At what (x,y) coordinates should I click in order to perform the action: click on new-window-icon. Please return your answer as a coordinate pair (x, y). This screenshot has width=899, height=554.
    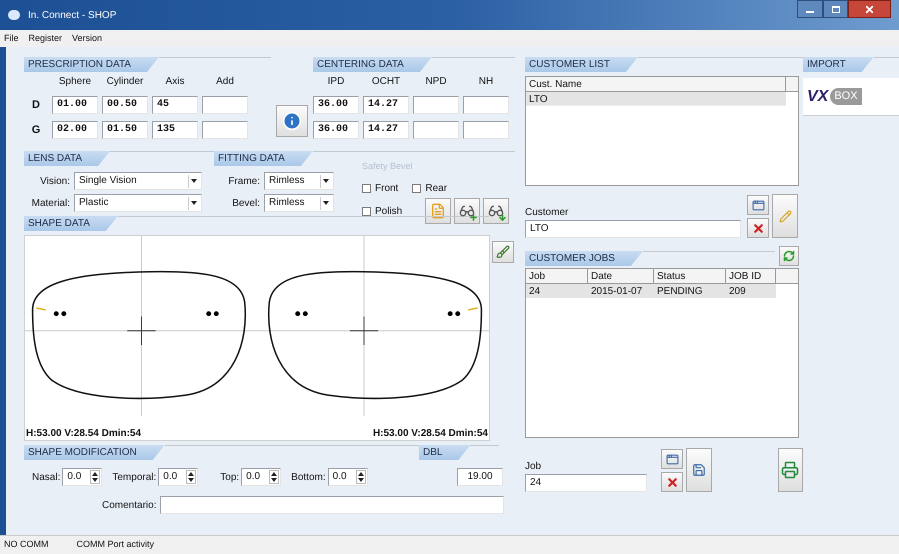
    Looking at the image, I should click on (672, 459).